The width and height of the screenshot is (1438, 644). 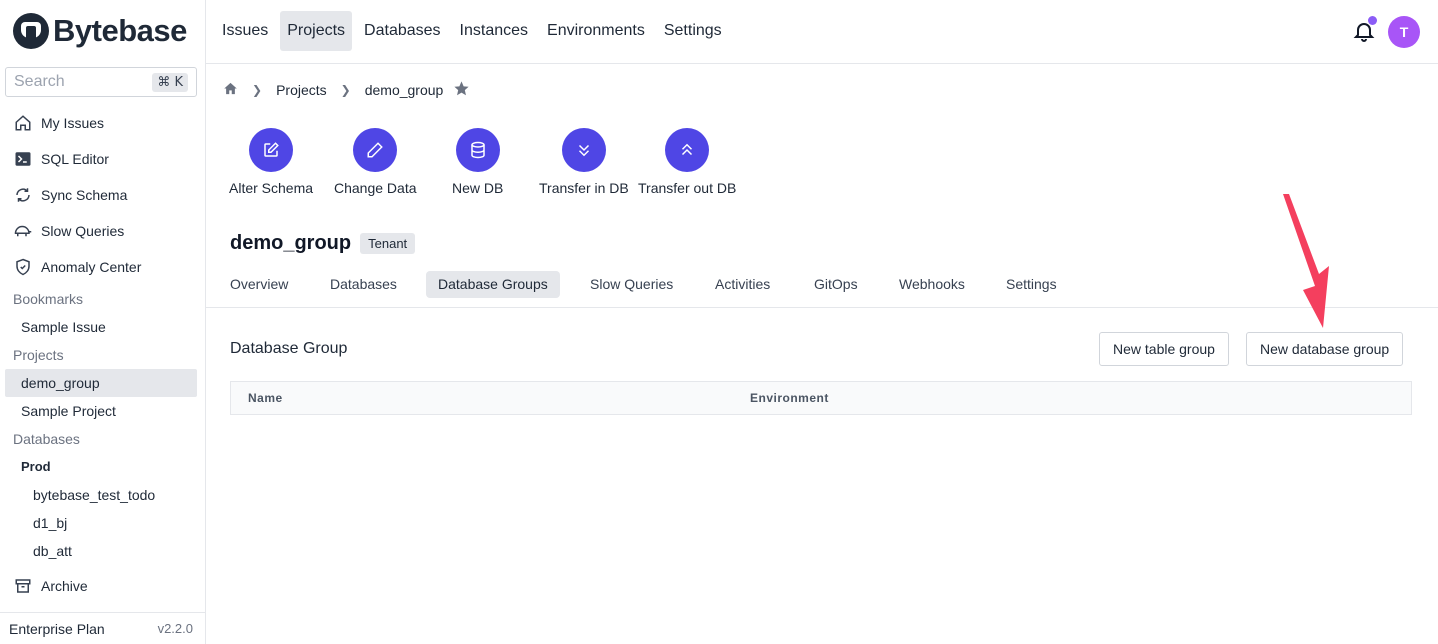 I want to click on annotation-arrow-icon, so click(x=1306, y=261).